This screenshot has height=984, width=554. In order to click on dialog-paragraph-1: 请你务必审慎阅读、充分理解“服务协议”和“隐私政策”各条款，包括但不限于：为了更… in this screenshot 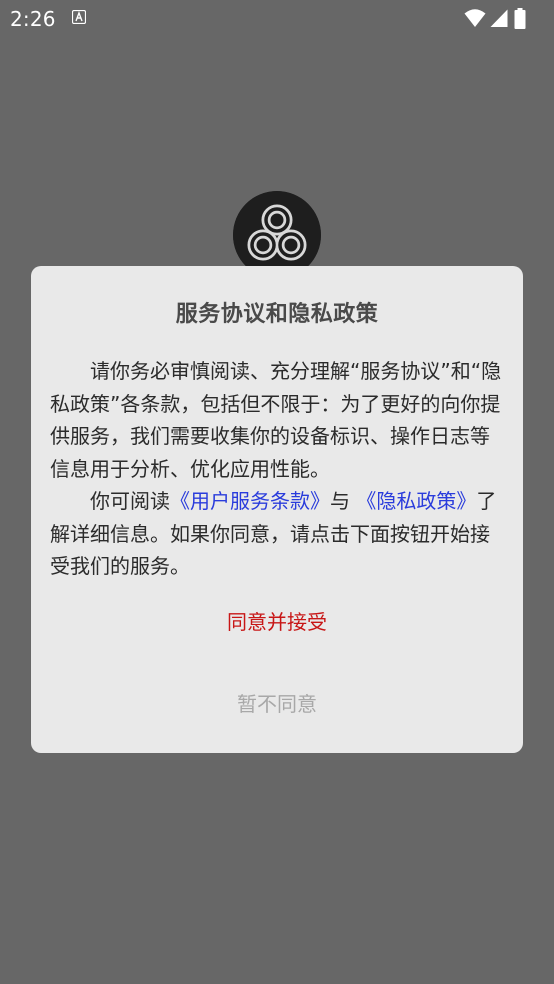, I will do `click(276, 420)`.